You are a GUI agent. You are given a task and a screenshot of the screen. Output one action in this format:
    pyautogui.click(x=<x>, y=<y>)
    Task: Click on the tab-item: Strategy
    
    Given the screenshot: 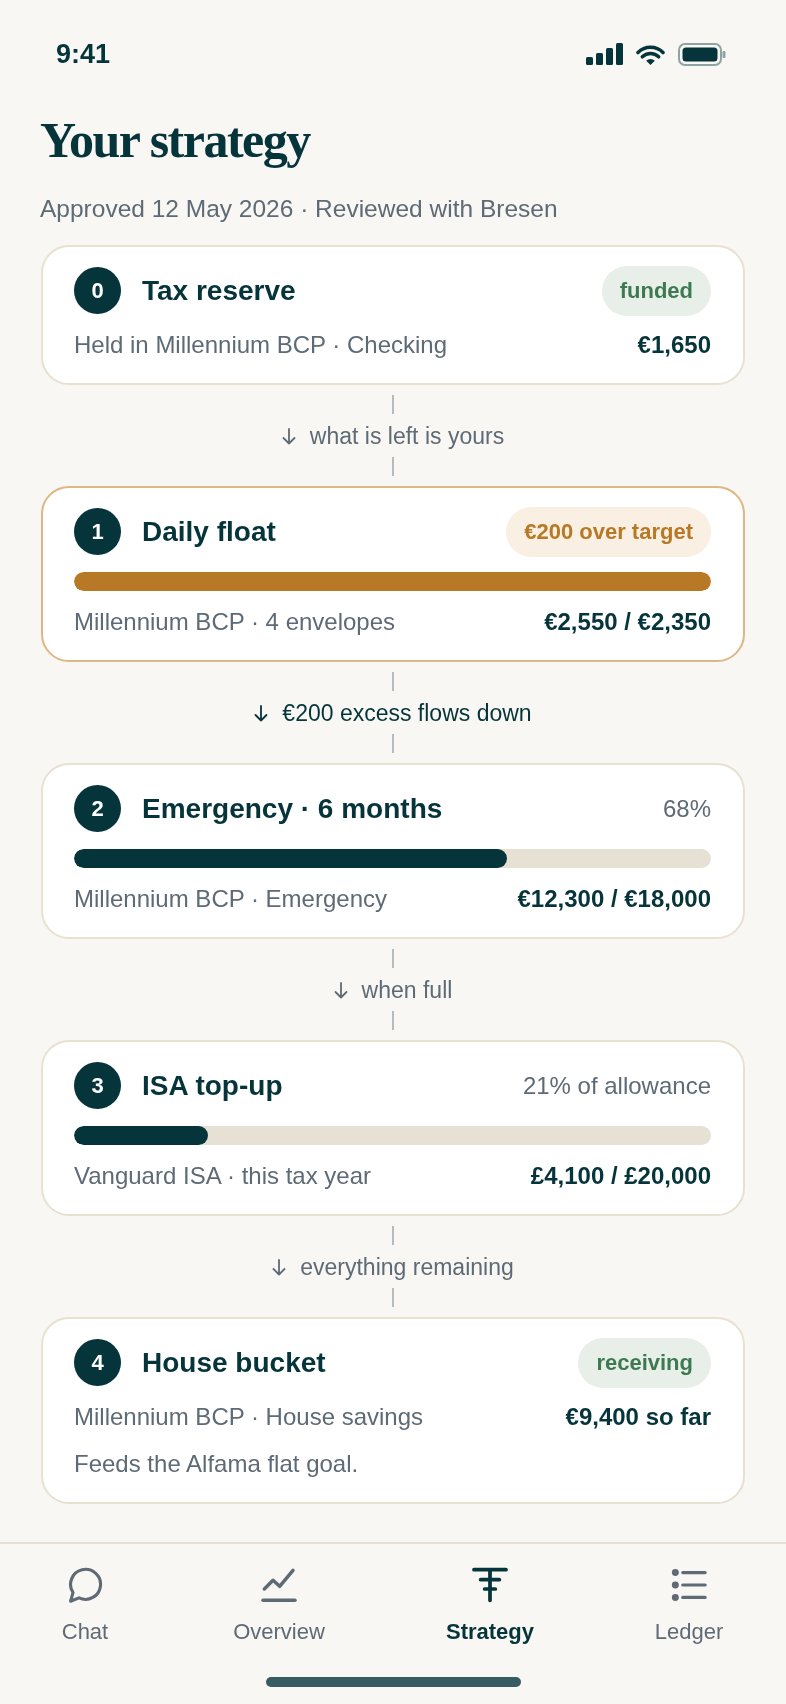 What is the action you would take?
    pyautogui.click(x=489, y=1606)
    